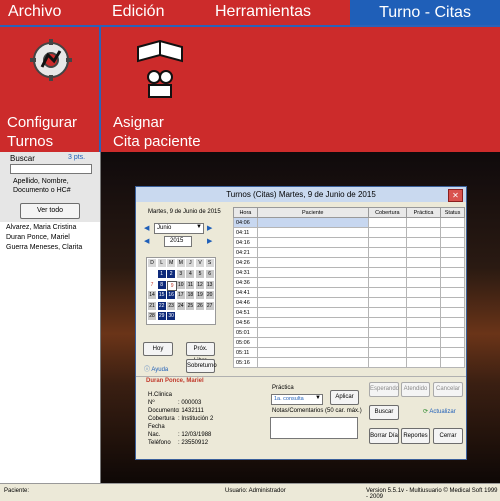 Image resolution: width=500 pixels, height=501 pixels. What do you see at coordinates (161, 274) in the screenshot?
I see `calendar-day: 1` at bounding box center [161, 274].